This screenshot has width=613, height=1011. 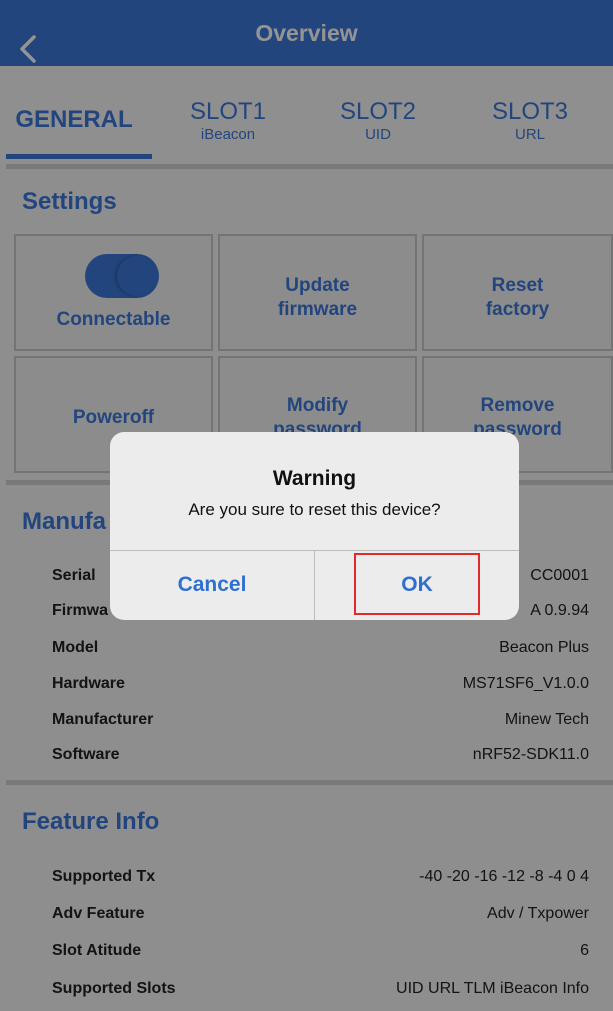 I want to click on dialog-message: Are you sure to reset this device?, so click(x=314, y=509).